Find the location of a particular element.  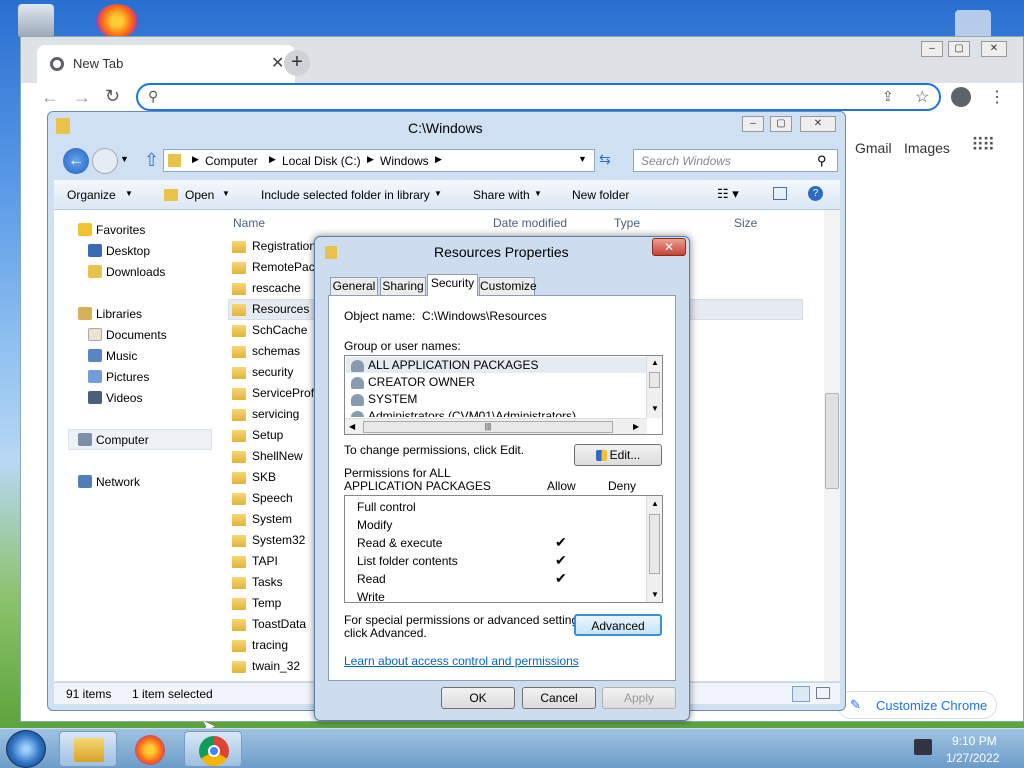

profile-icon is located at coordinates (961, 97).